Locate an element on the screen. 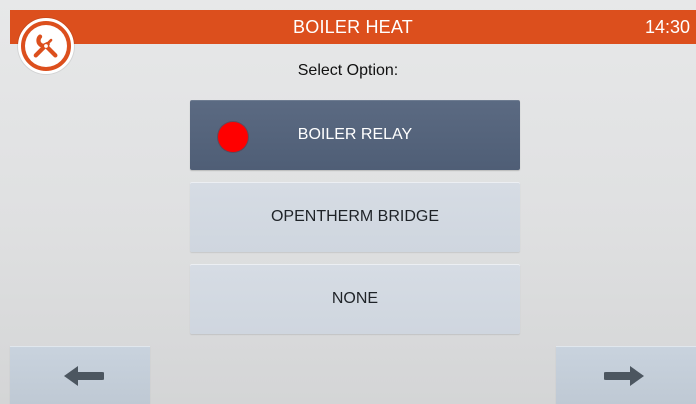 This screenshot has width=696, height=404. option-label: NONE is located at coordinates (355, 298).